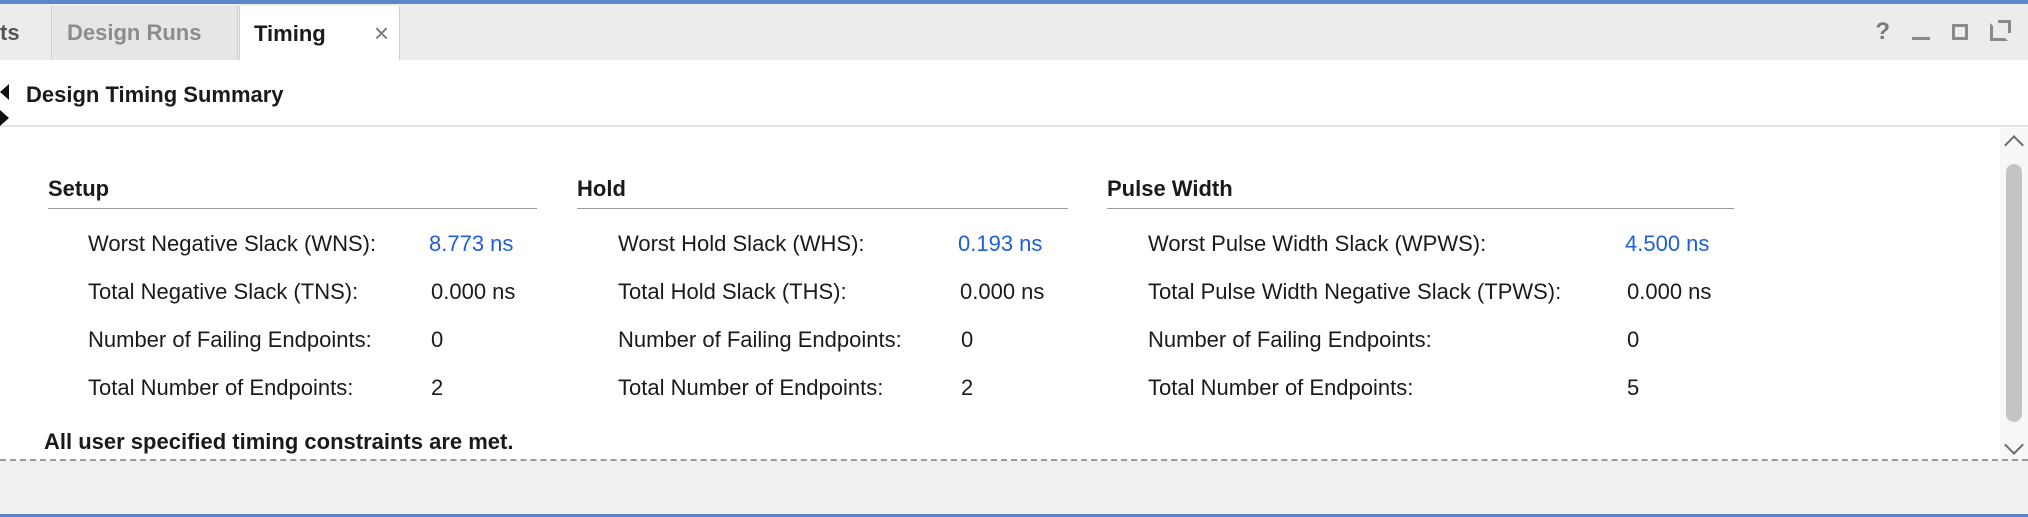 This screenshot has width=2028, height=517. I want to click on hold-failing-value: 0, so click(967, 339).